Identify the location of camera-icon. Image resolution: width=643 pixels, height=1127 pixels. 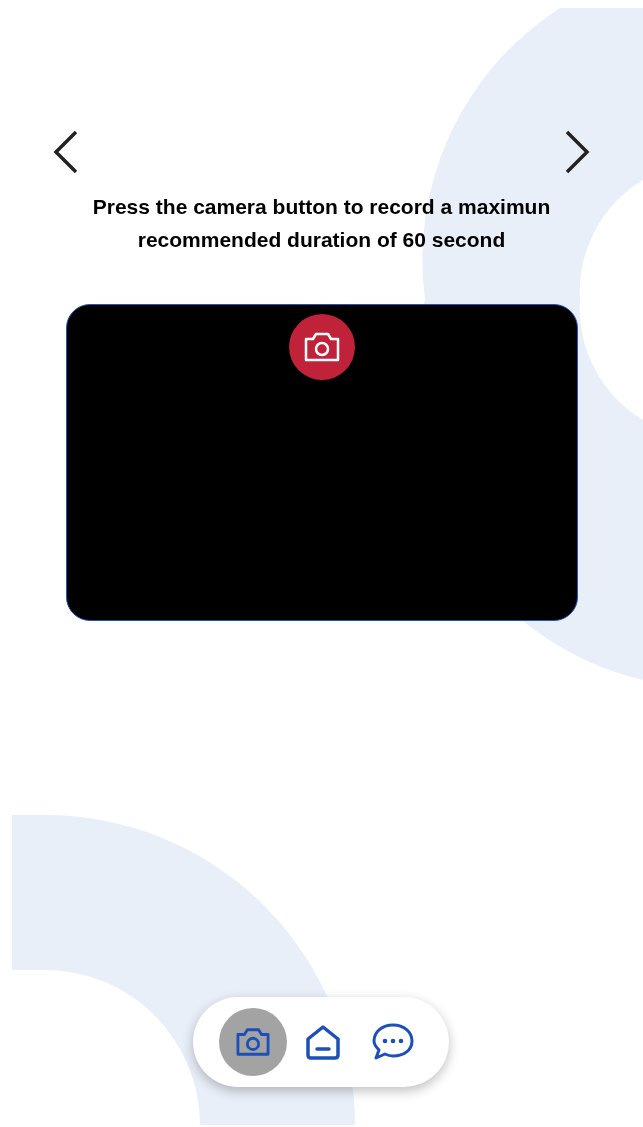
(253, 1042).